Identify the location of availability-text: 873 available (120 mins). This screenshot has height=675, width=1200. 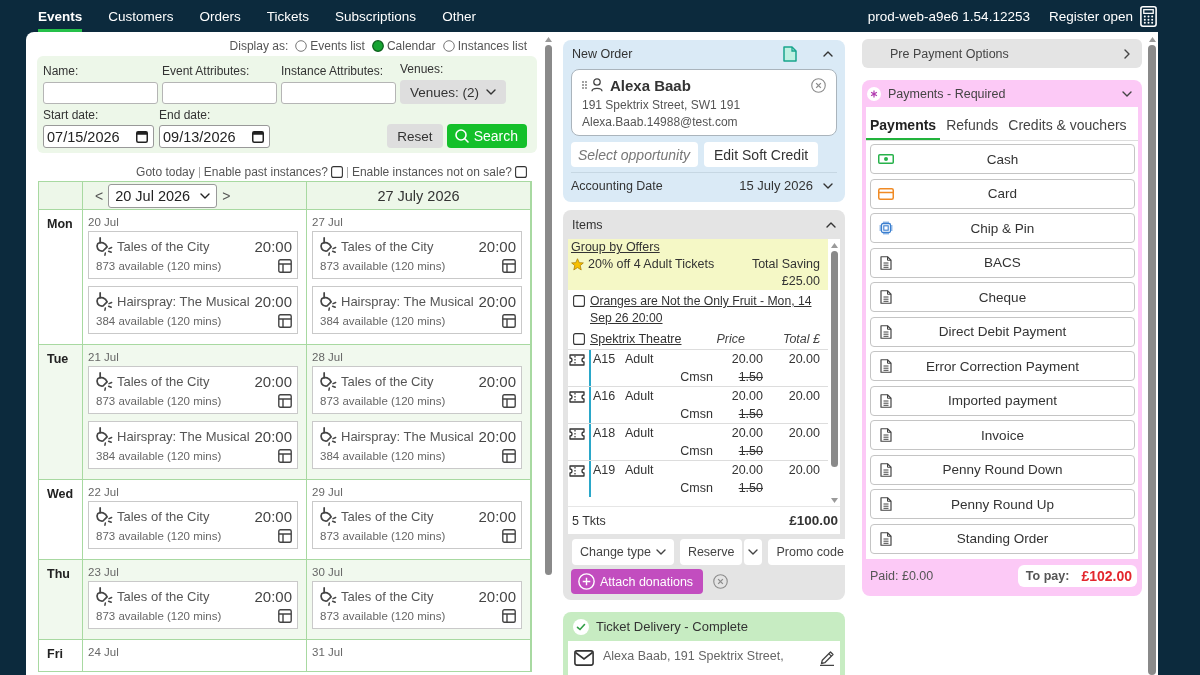
(159, 535).